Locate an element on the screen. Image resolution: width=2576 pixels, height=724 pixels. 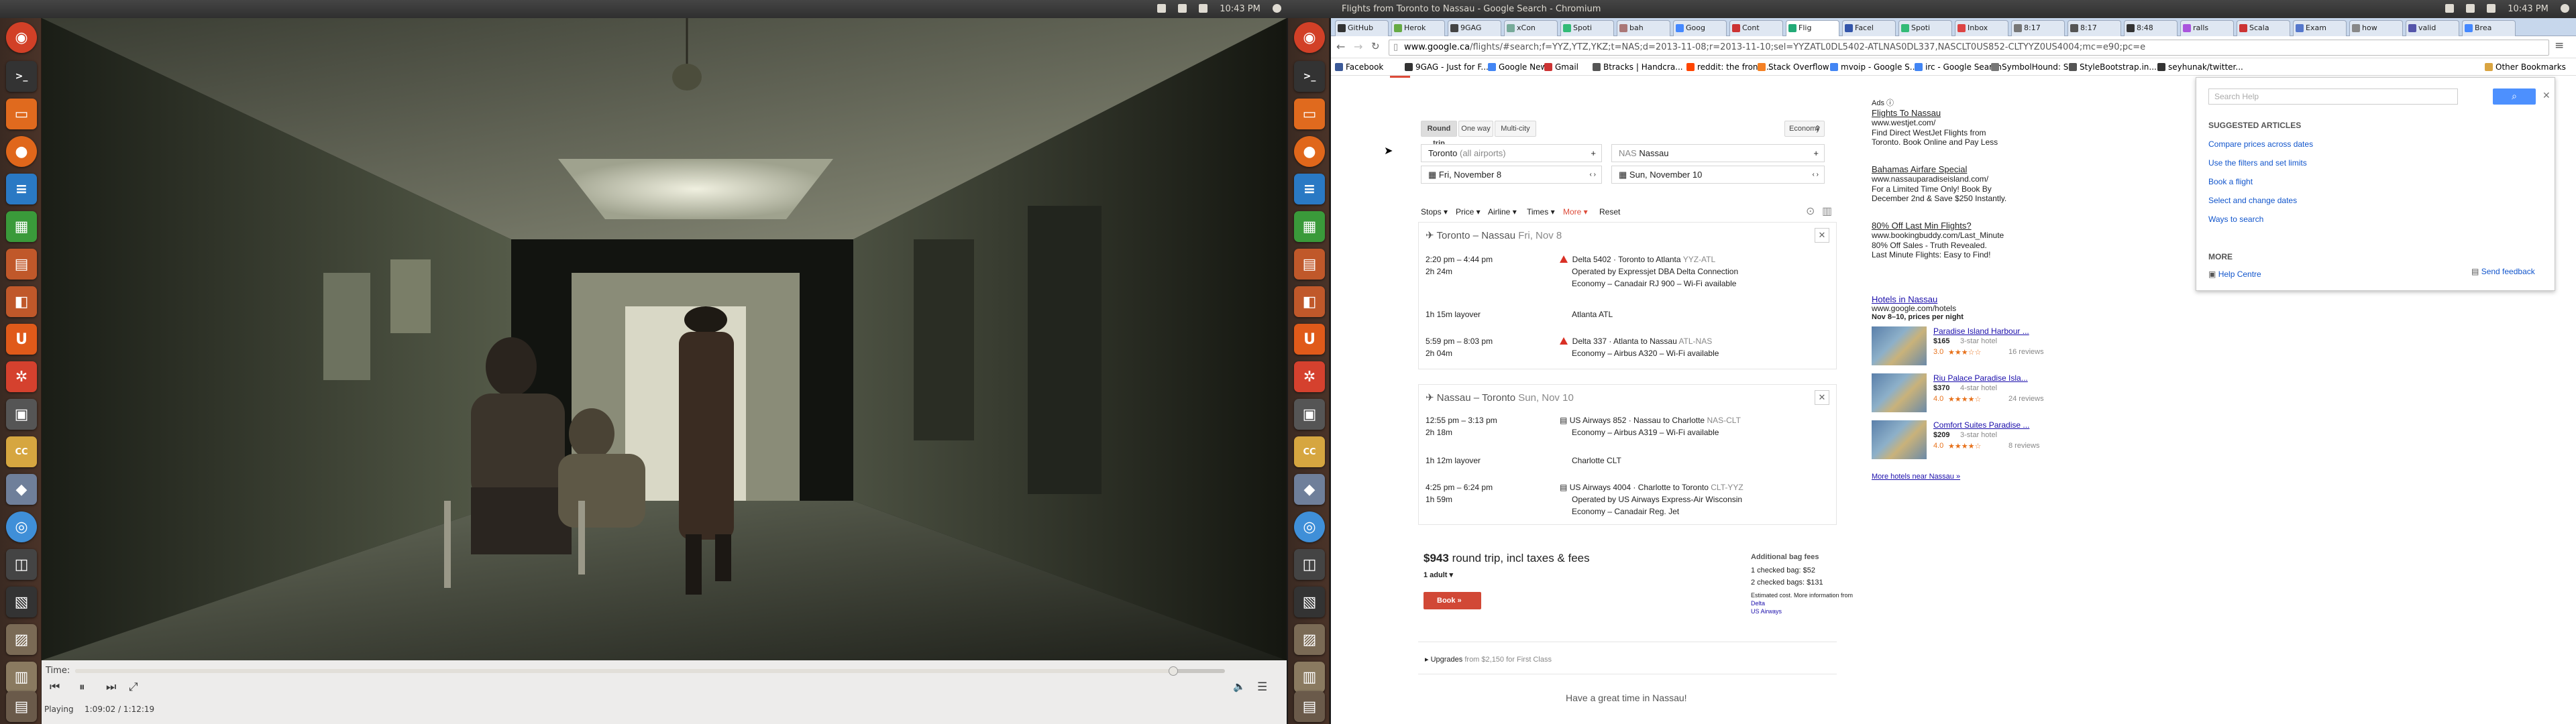
upgrades-row: ▸ Upgrades from $2,150 for First Class is located at coordinates (1488, 659).